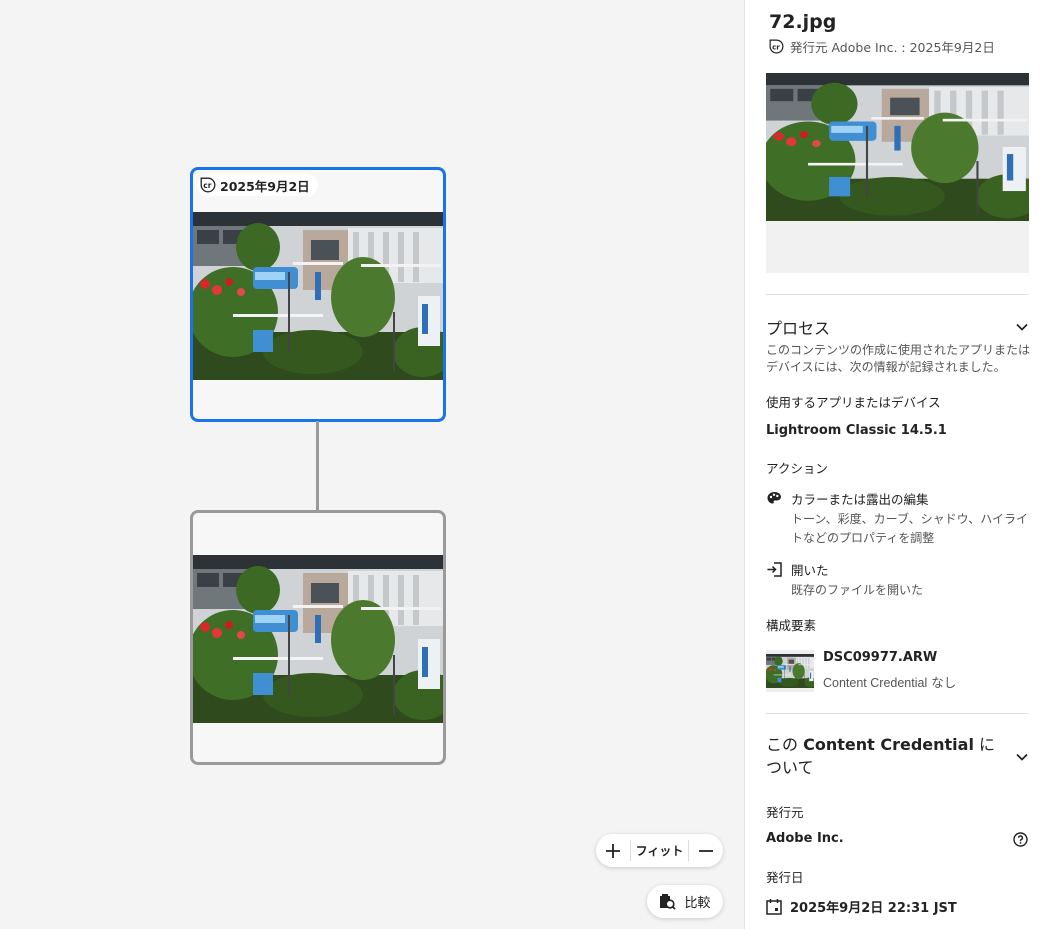 This screenshot has height=929, width=1049. What do you see at coordinates (265, 186) in the screenshot?
I see `credential-date: 2025年9月2日` at bounding box center [265, 186].